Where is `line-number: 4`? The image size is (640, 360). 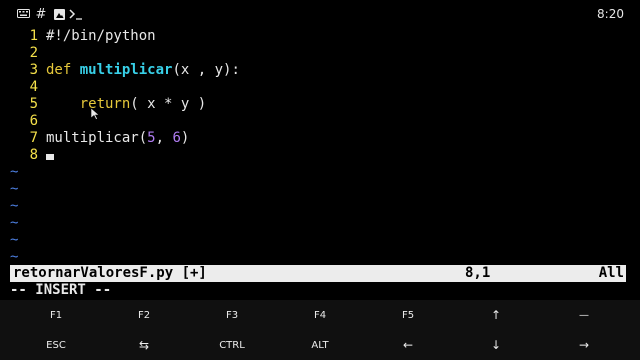
line-number: 4 is located at coordinates (33, 87).